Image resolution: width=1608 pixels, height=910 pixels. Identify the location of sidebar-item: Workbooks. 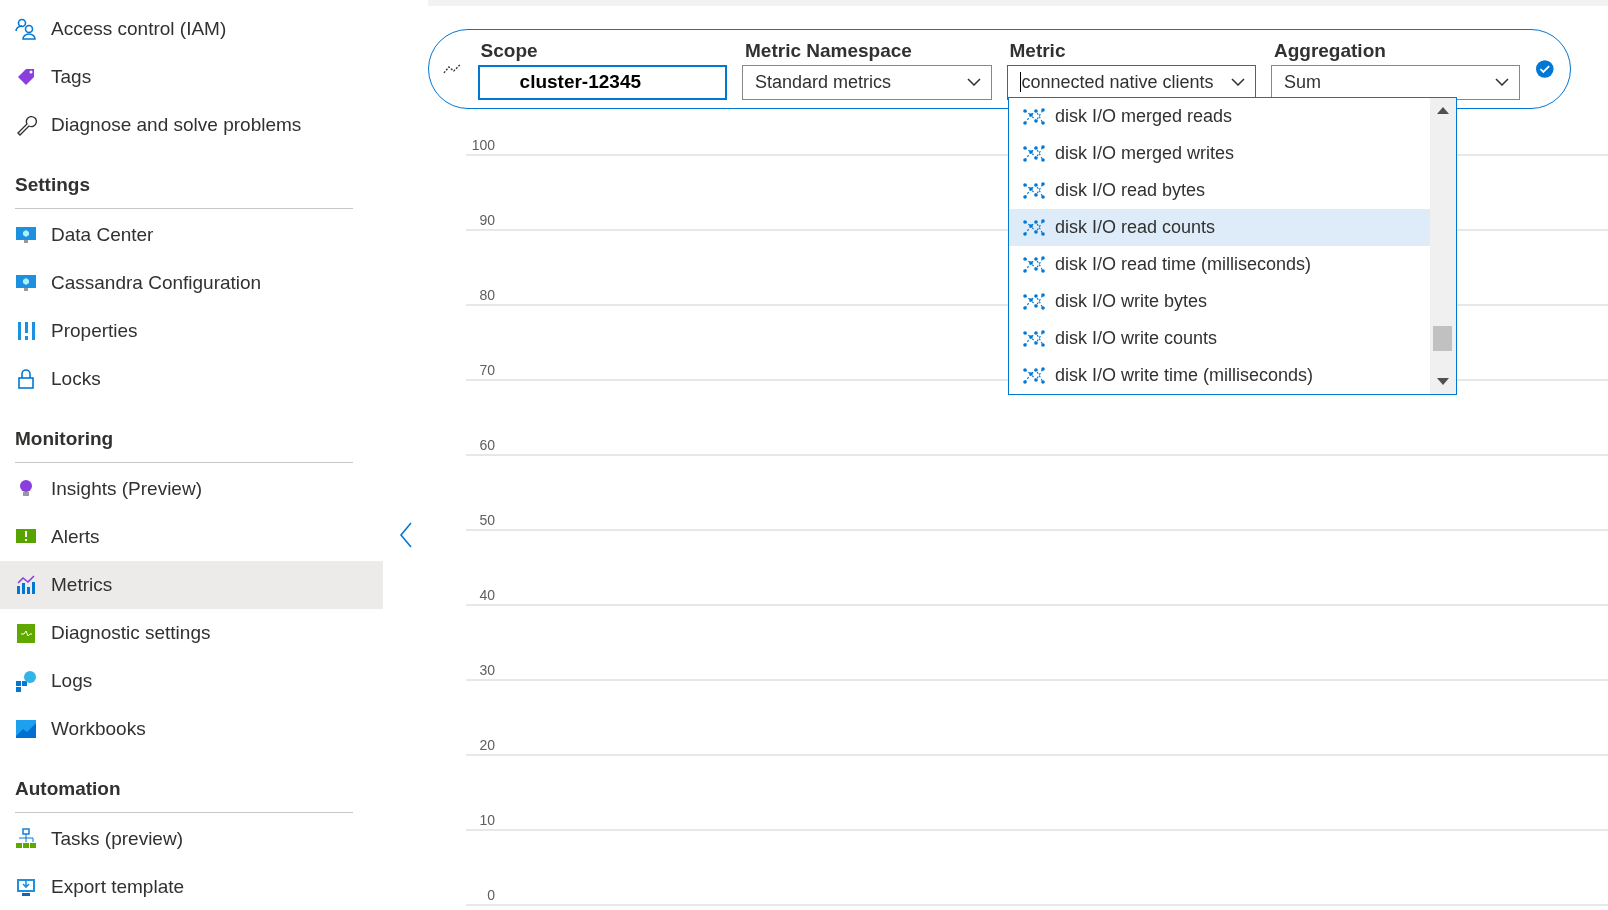
(191, 729).